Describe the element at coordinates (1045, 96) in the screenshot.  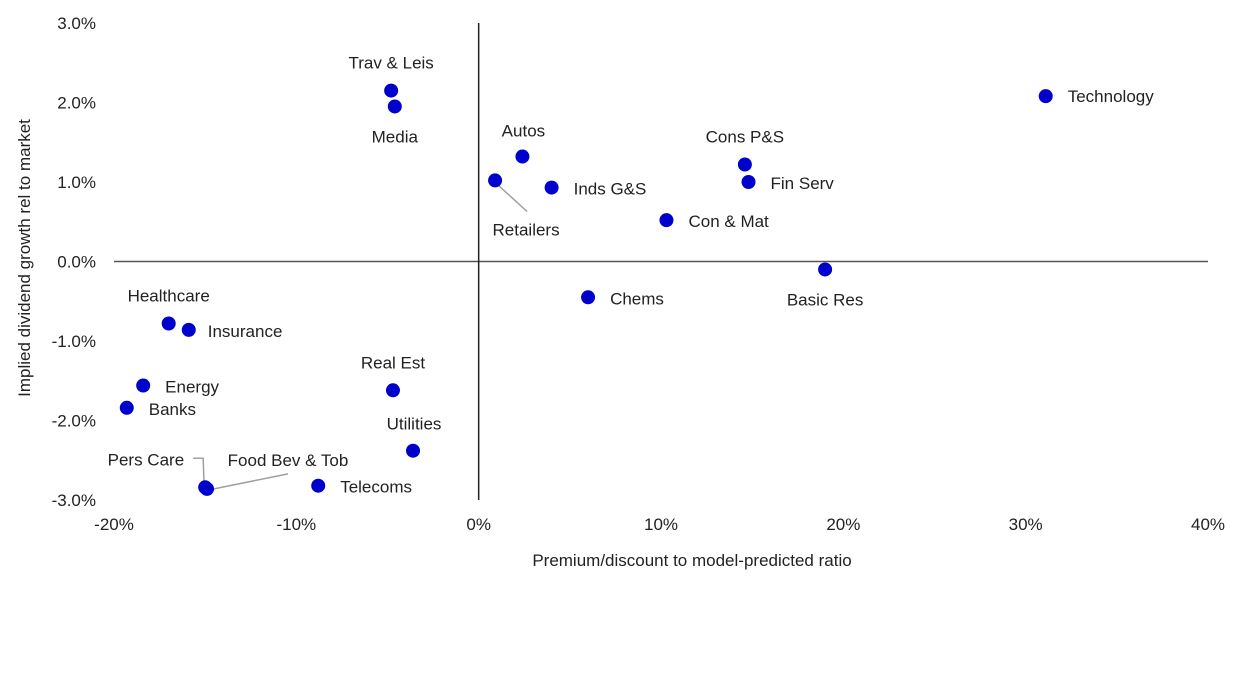
I see `point-technology` at that location.